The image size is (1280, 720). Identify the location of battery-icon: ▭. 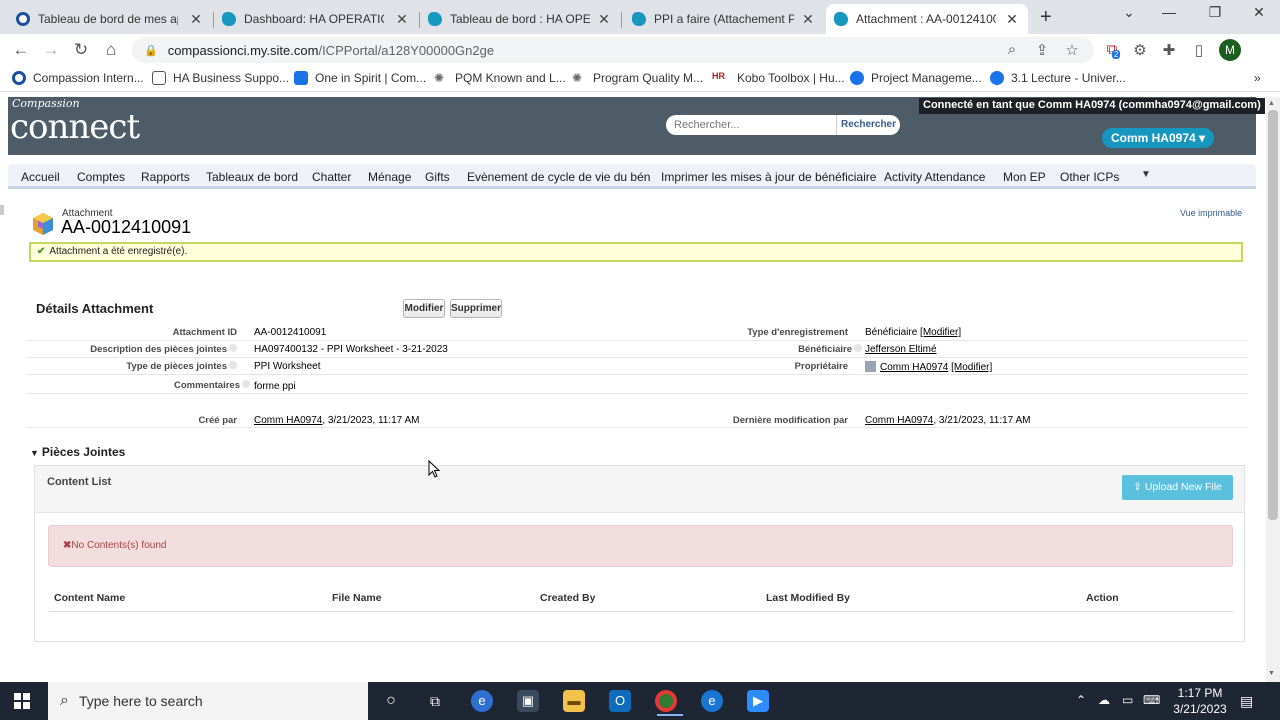
(1127, 700).